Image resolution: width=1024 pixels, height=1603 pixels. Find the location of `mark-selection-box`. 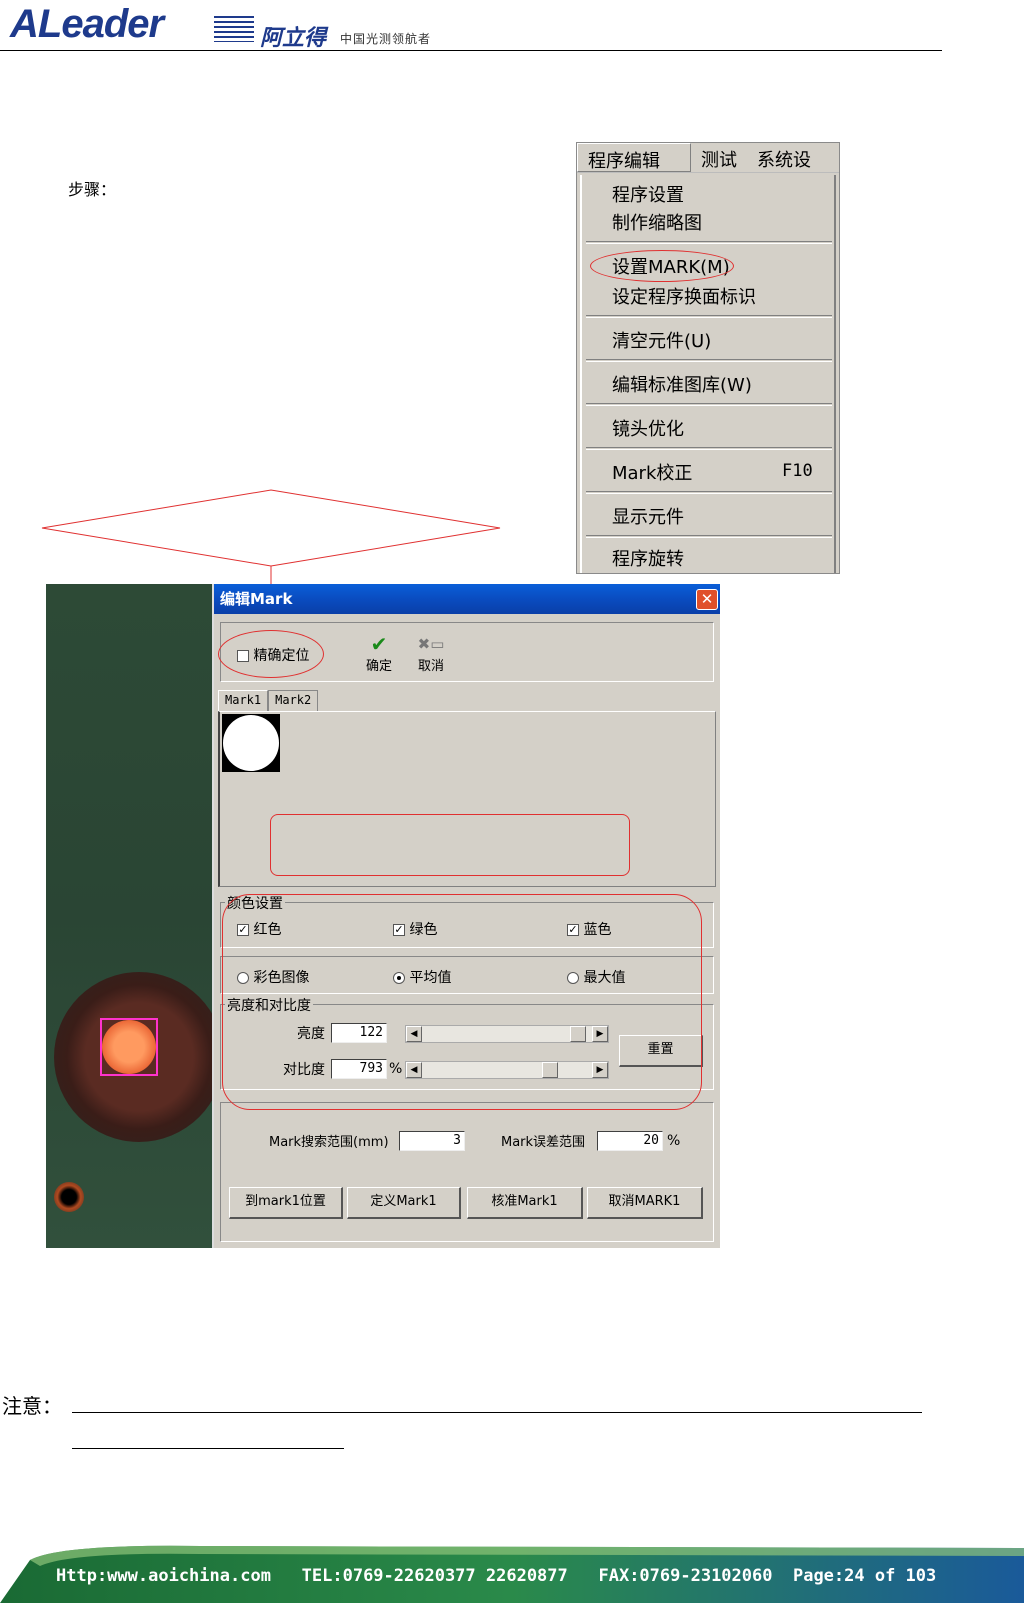

mark-selection-box is located at coordinates (129, 1047).